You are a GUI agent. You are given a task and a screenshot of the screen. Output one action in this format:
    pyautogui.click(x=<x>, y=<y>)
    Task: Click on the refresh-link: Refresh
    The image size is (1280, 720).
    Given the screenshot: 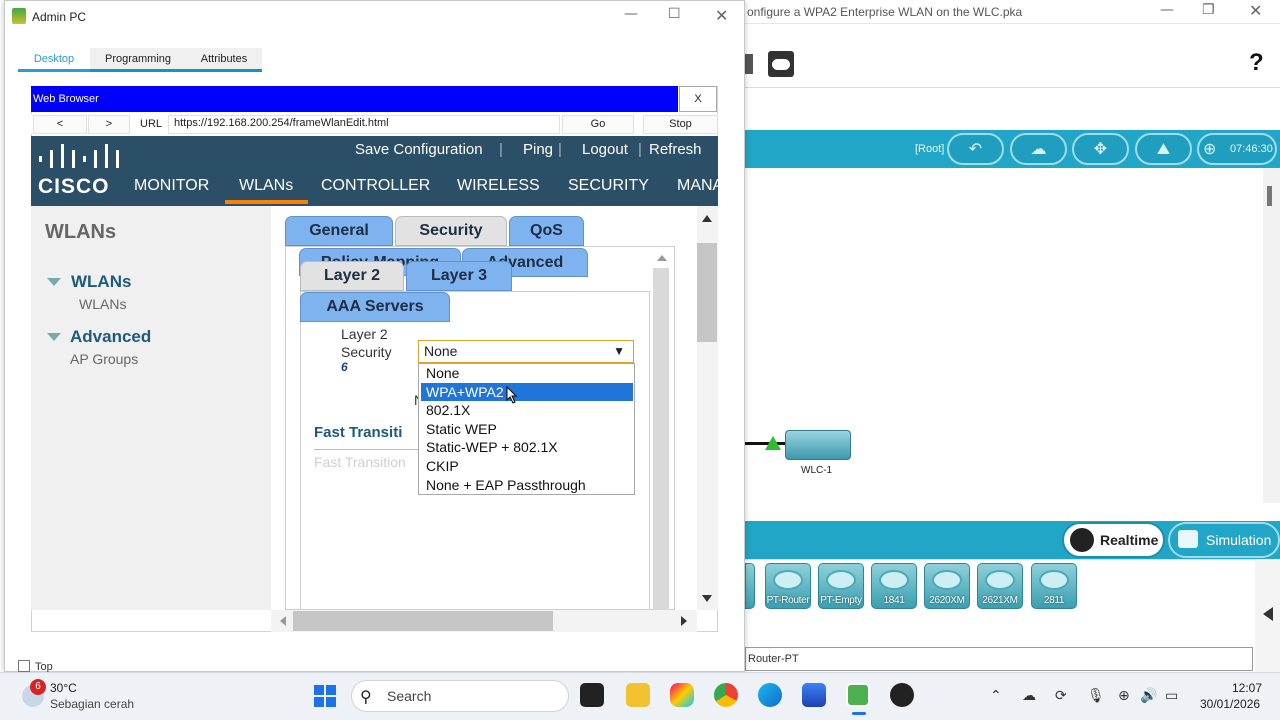 What is the action you would take?
    pyautogui.click(x=675, y=149)
    